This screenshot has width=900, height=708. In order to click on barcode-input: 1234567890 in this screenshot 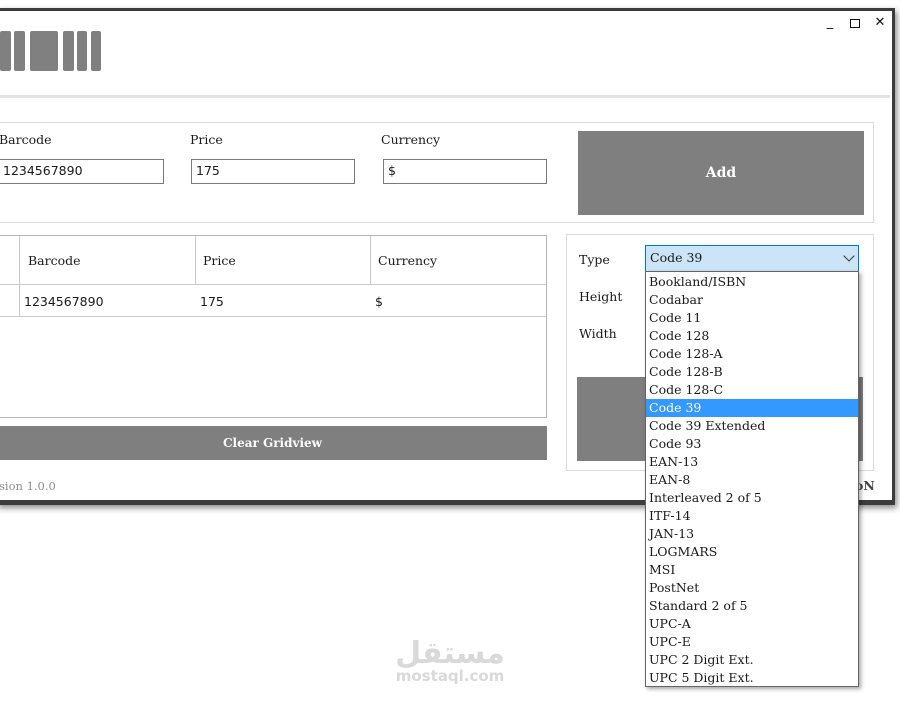, I will do `click(82, 171)`.